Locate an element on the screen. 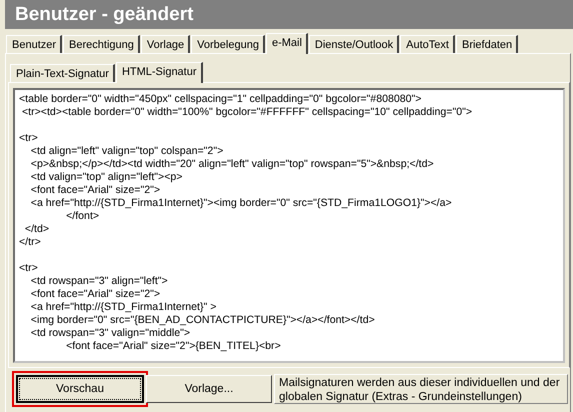 The height and width of the screenshot is (412, 573). tab: Briefdaten is located at coordinates (487, 44).